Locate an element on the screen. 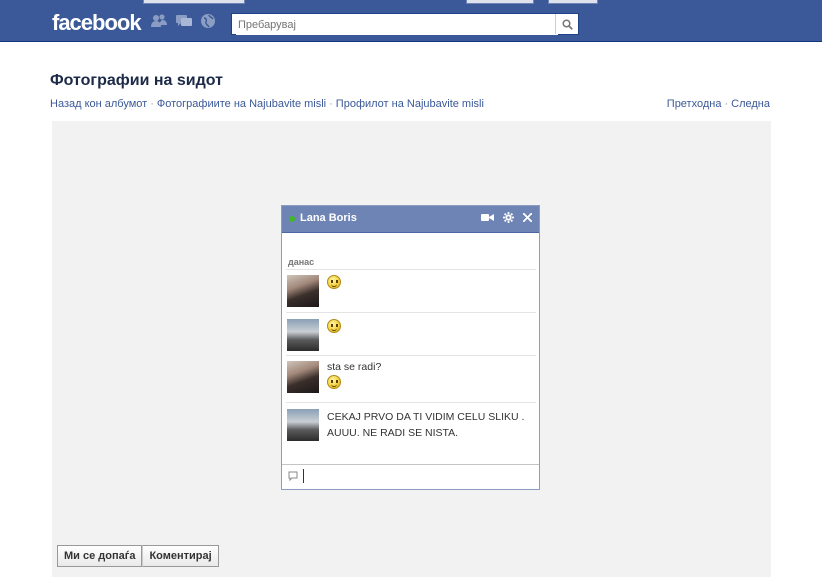 Image resolution: width=822 pixels, height=577 pixels. photo-actions: Ми се допаѓа Коментирај is located at coordinates (138, 556).